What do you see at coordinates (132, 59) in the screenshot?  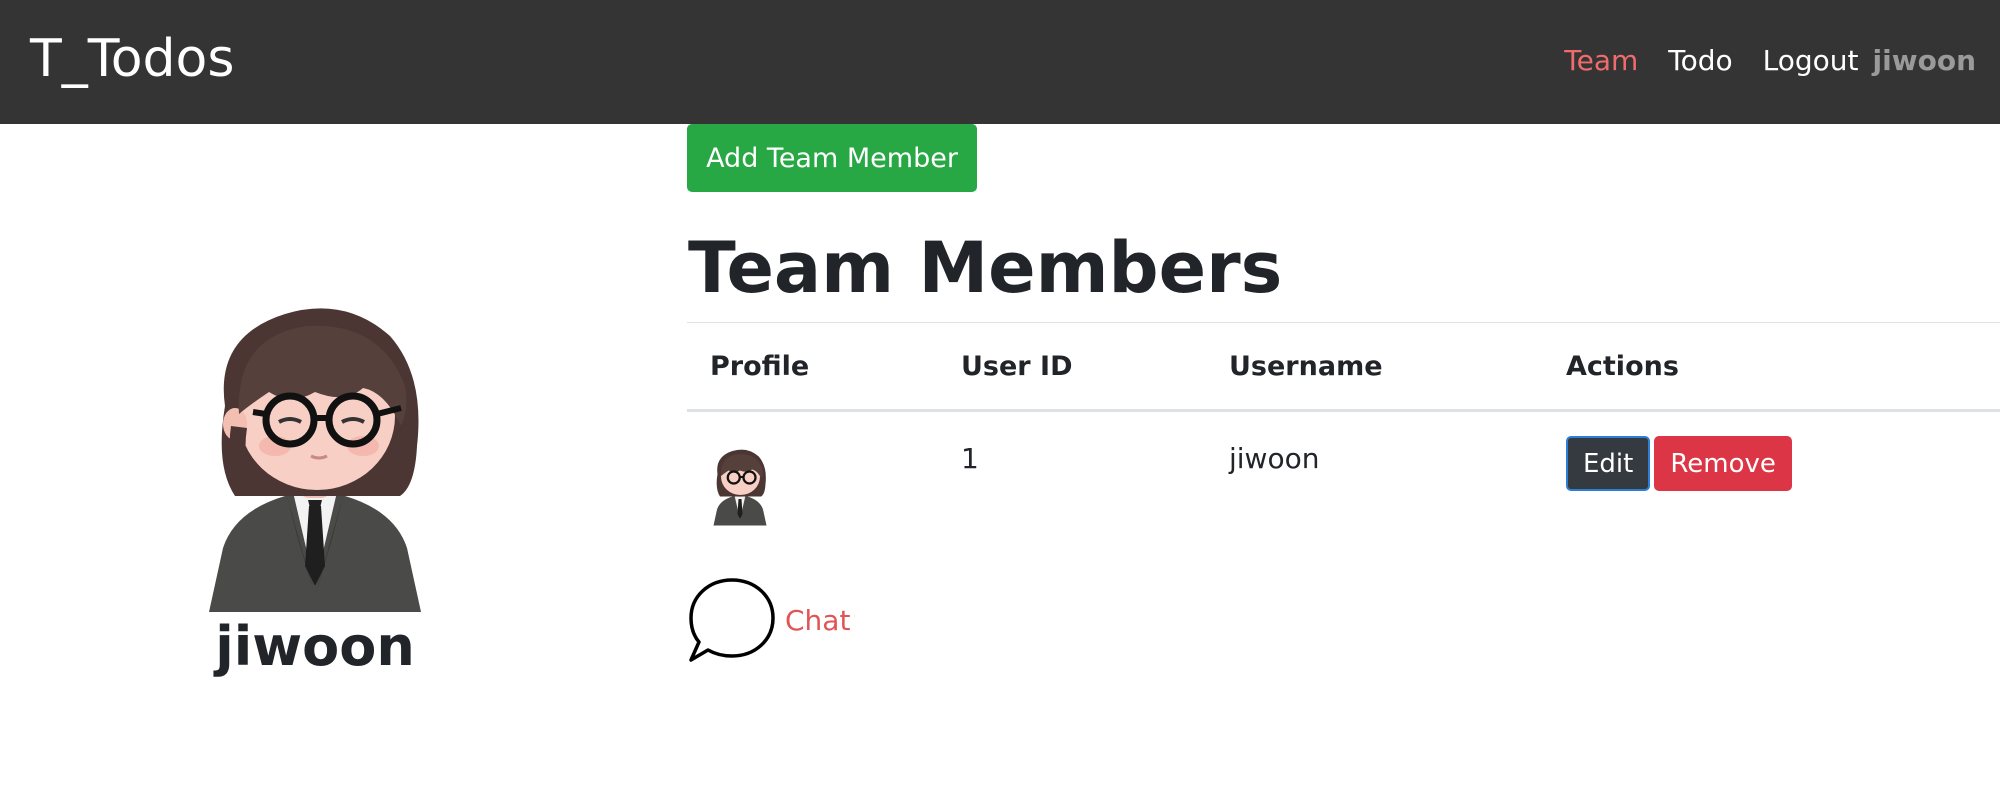 I see `brand-logo: T_Todos` at bounding box center [132, 59].